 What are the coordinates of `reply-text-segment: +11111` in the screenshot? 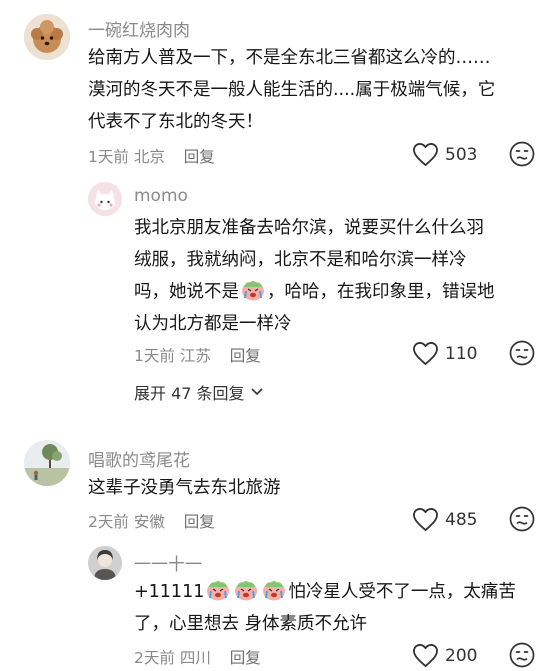 It's located at (169, 592).